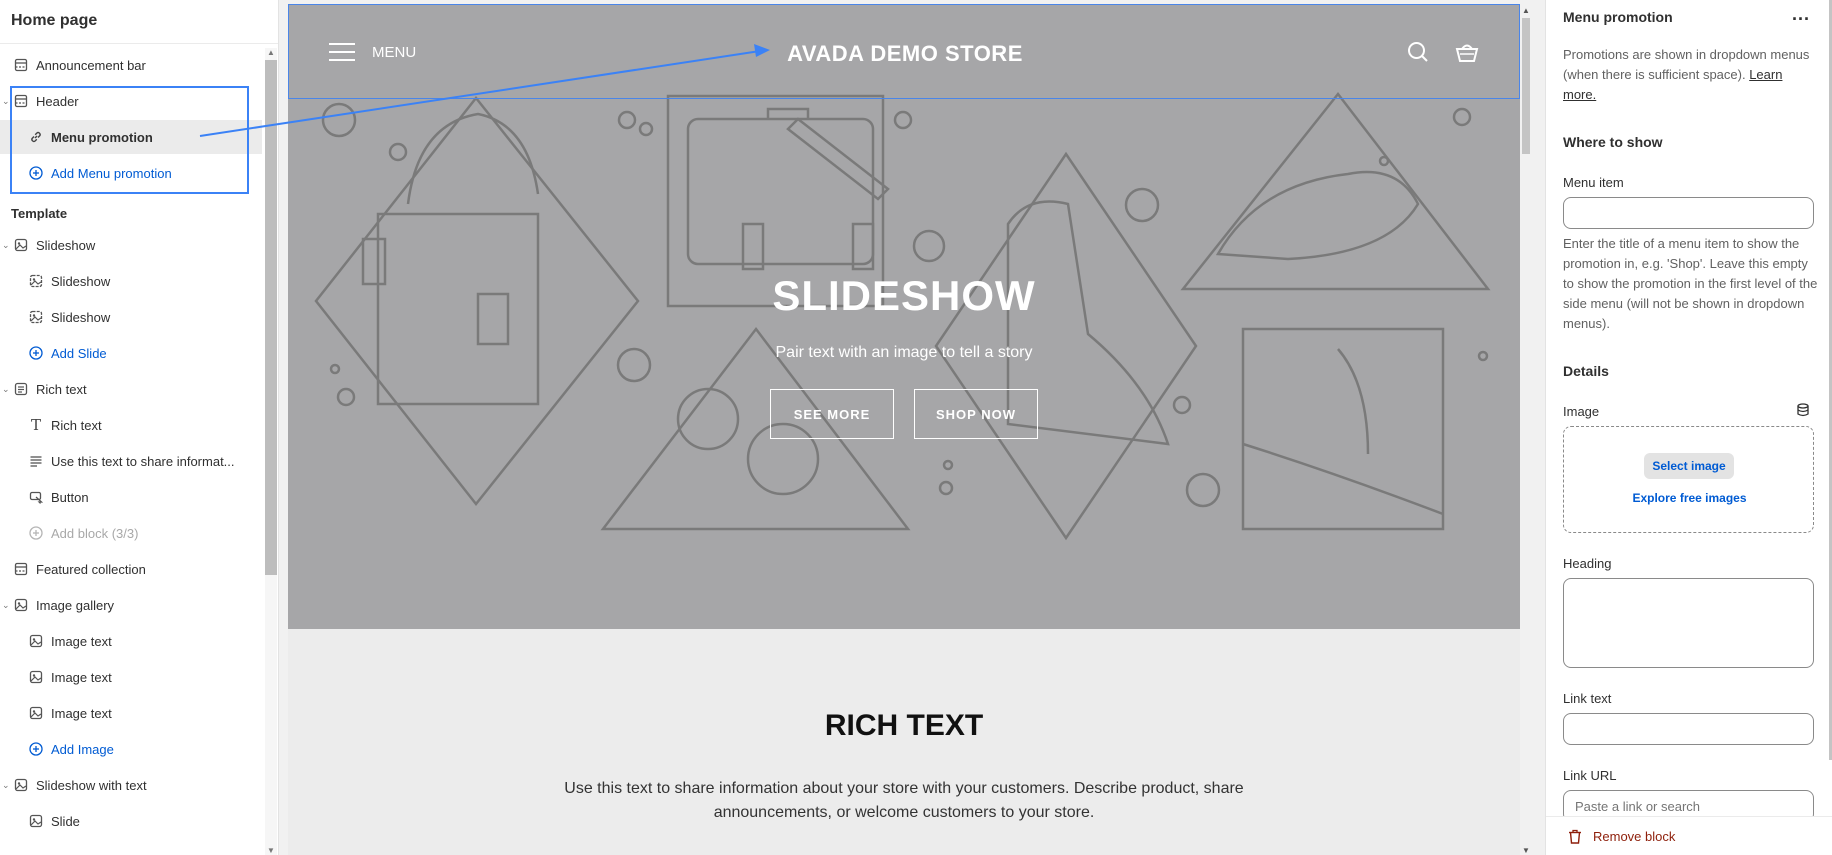  Describe the element at coordinates (904, 352) in the screenshot. I see `slideshow-subheading: Pair text with an image to tell a story` at that location.